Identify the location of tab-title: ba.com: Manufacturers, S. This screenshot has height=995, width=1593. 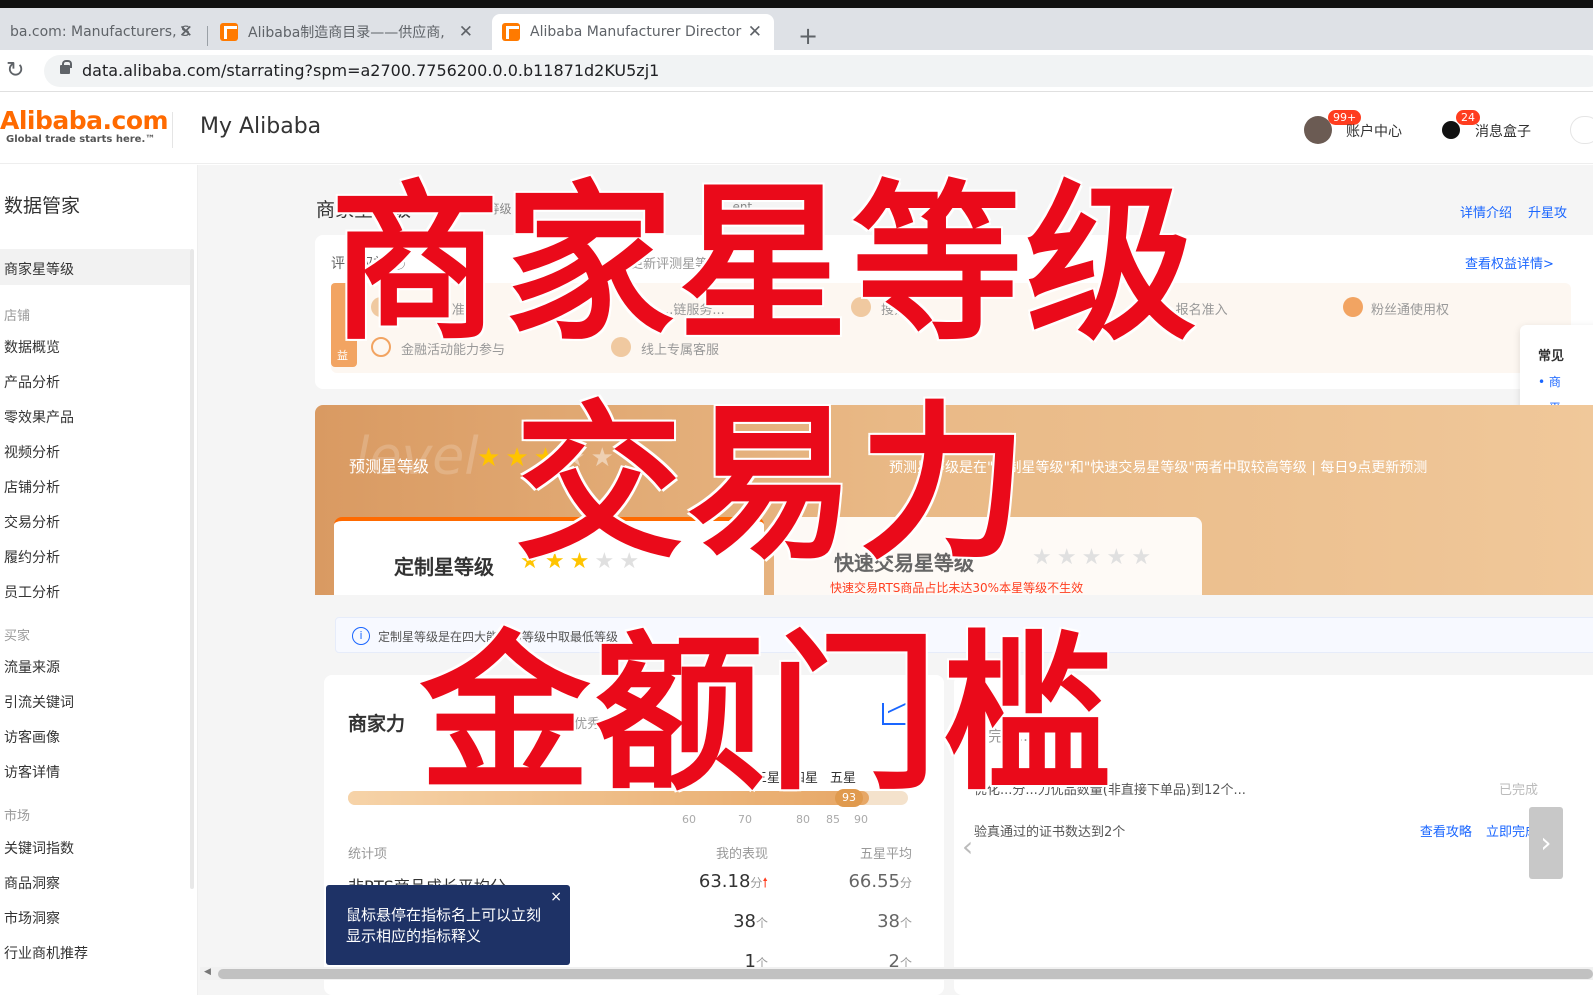
(100, 32).